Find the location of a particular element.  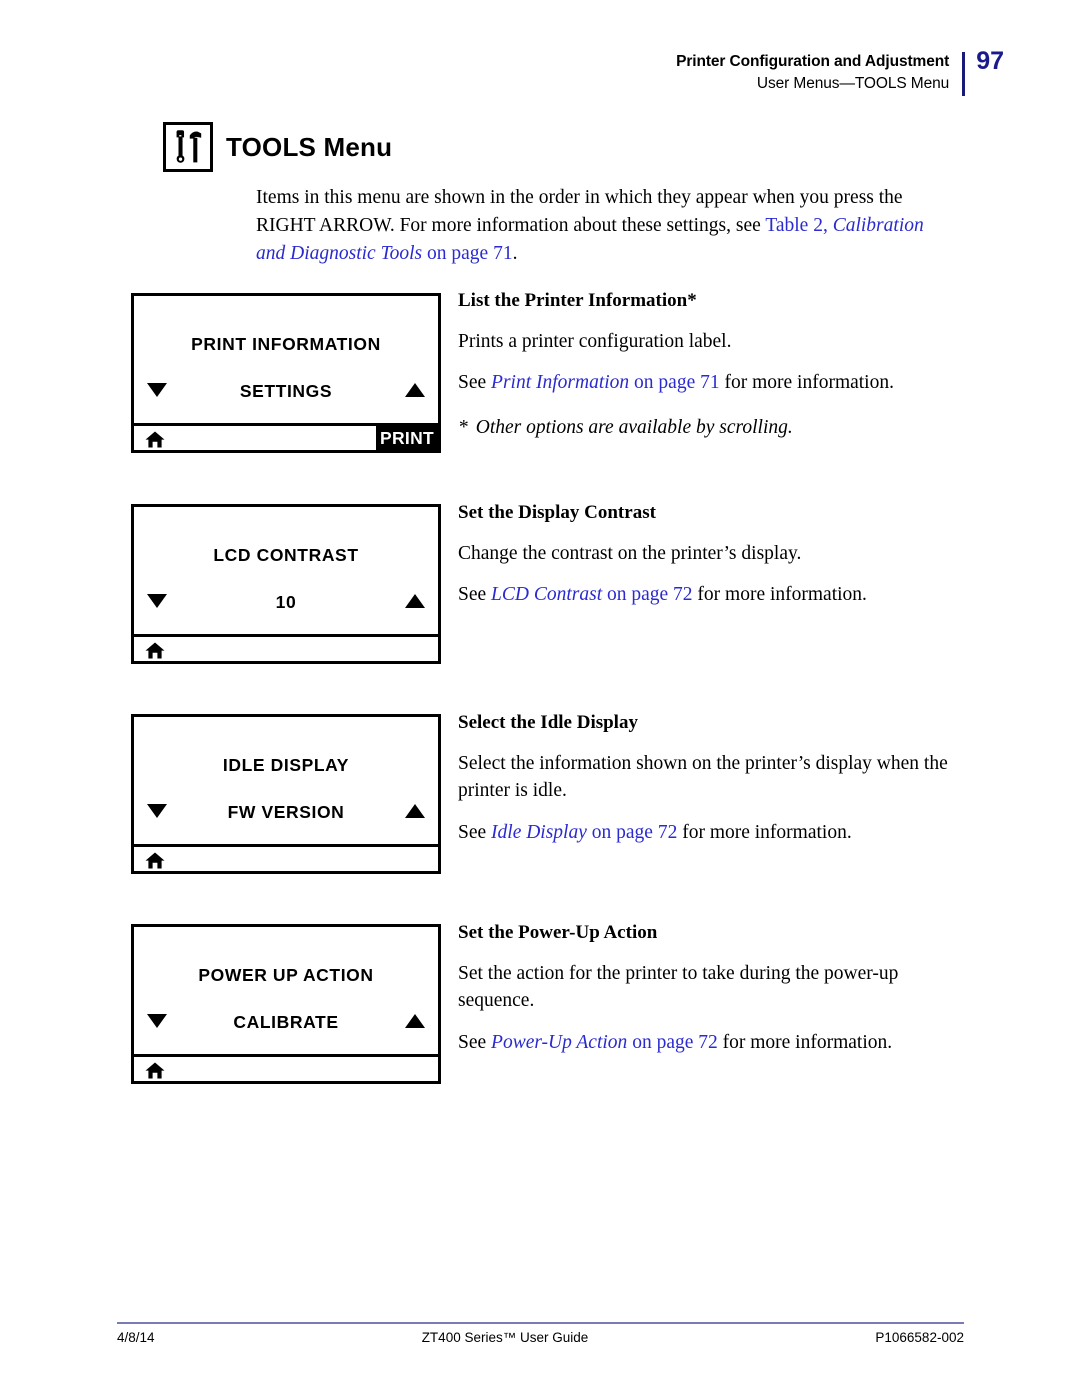

entry-heading: Set the Display Contrast is located at coordinates (557, 512).